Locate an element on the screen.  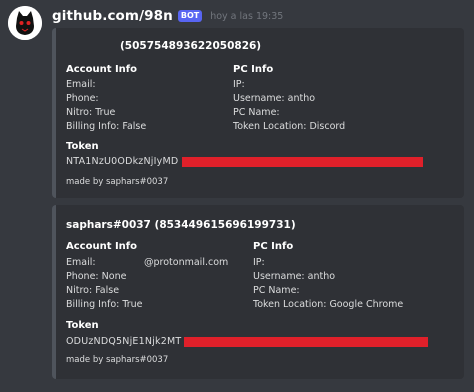
bot-badge: BOT is located at coordinates (190, 16).